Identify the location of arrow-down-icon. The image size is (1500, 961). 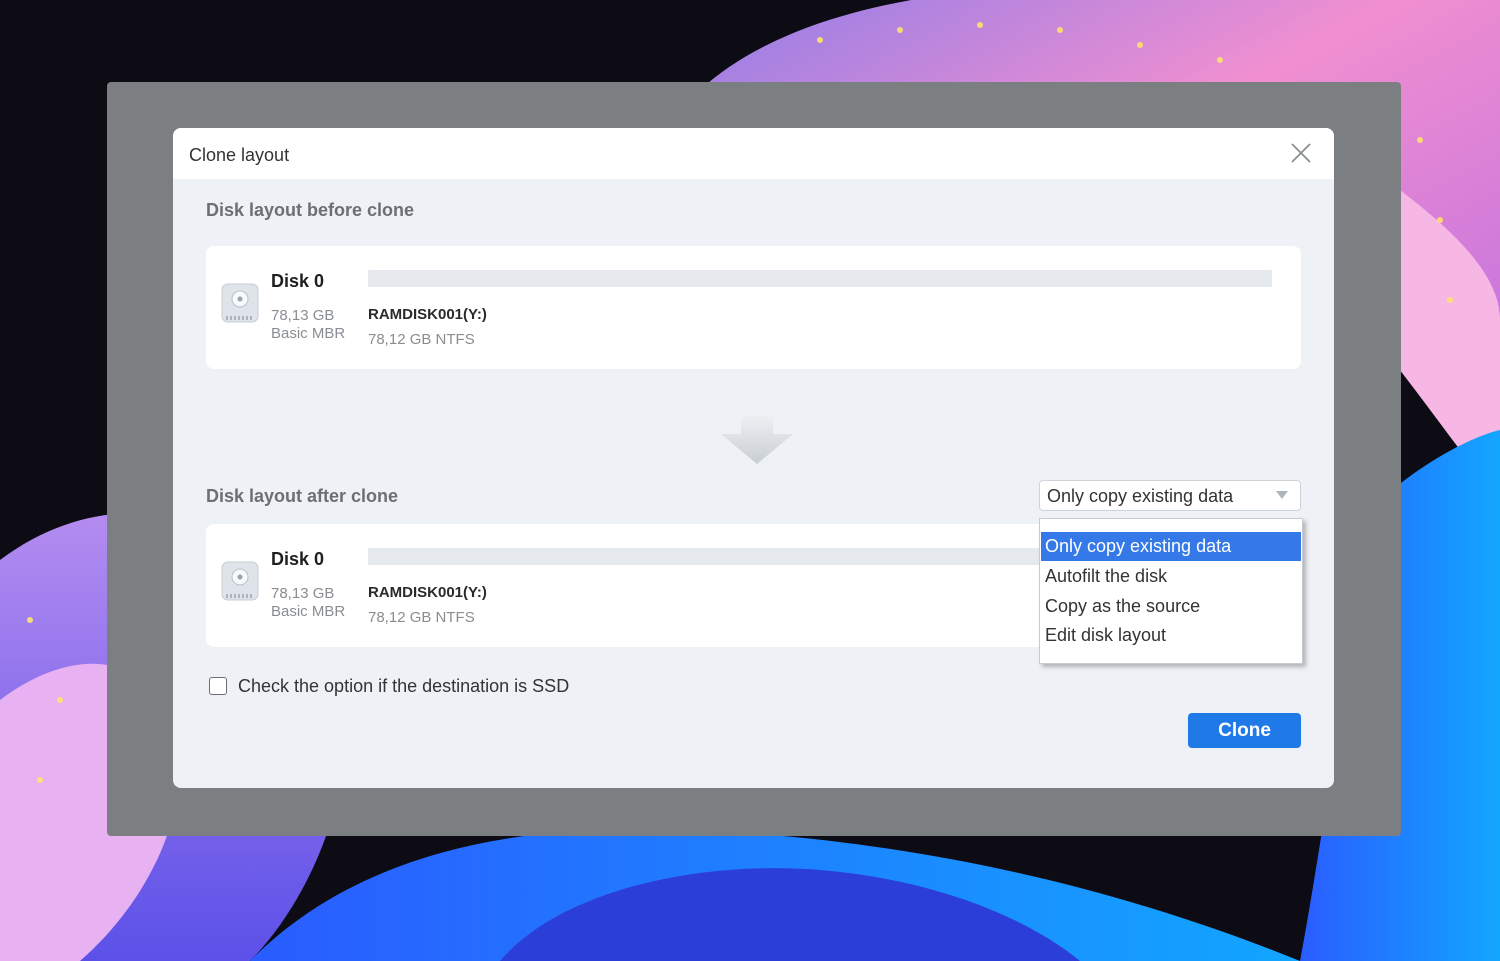
(757, 438).